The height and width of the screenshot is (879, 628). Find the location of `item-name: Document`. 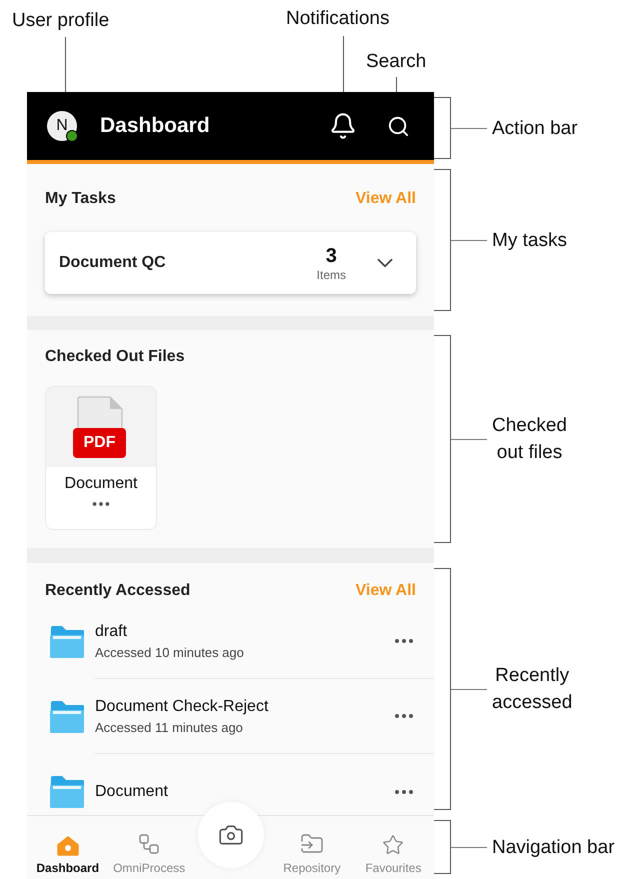

item-name: Document is located at coordinates (243, 791).